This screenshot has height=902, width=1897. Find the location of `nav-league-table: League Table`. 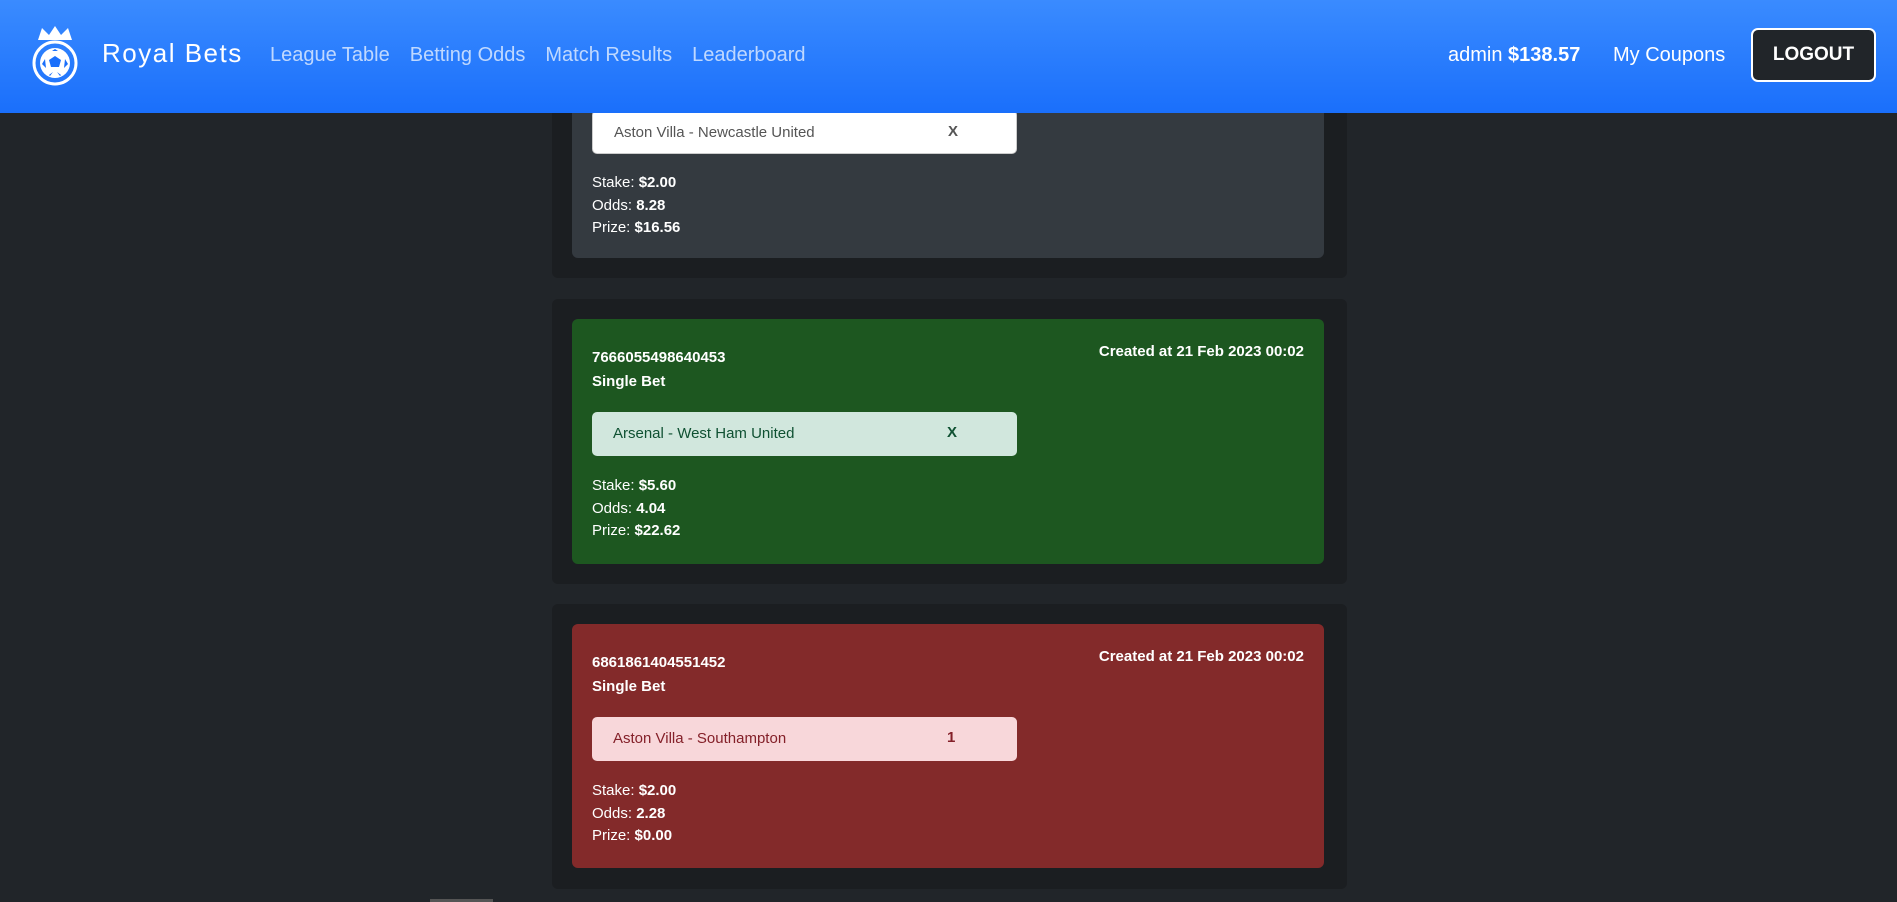

nav-league-table: League Table is located at coordinates (330, 55).